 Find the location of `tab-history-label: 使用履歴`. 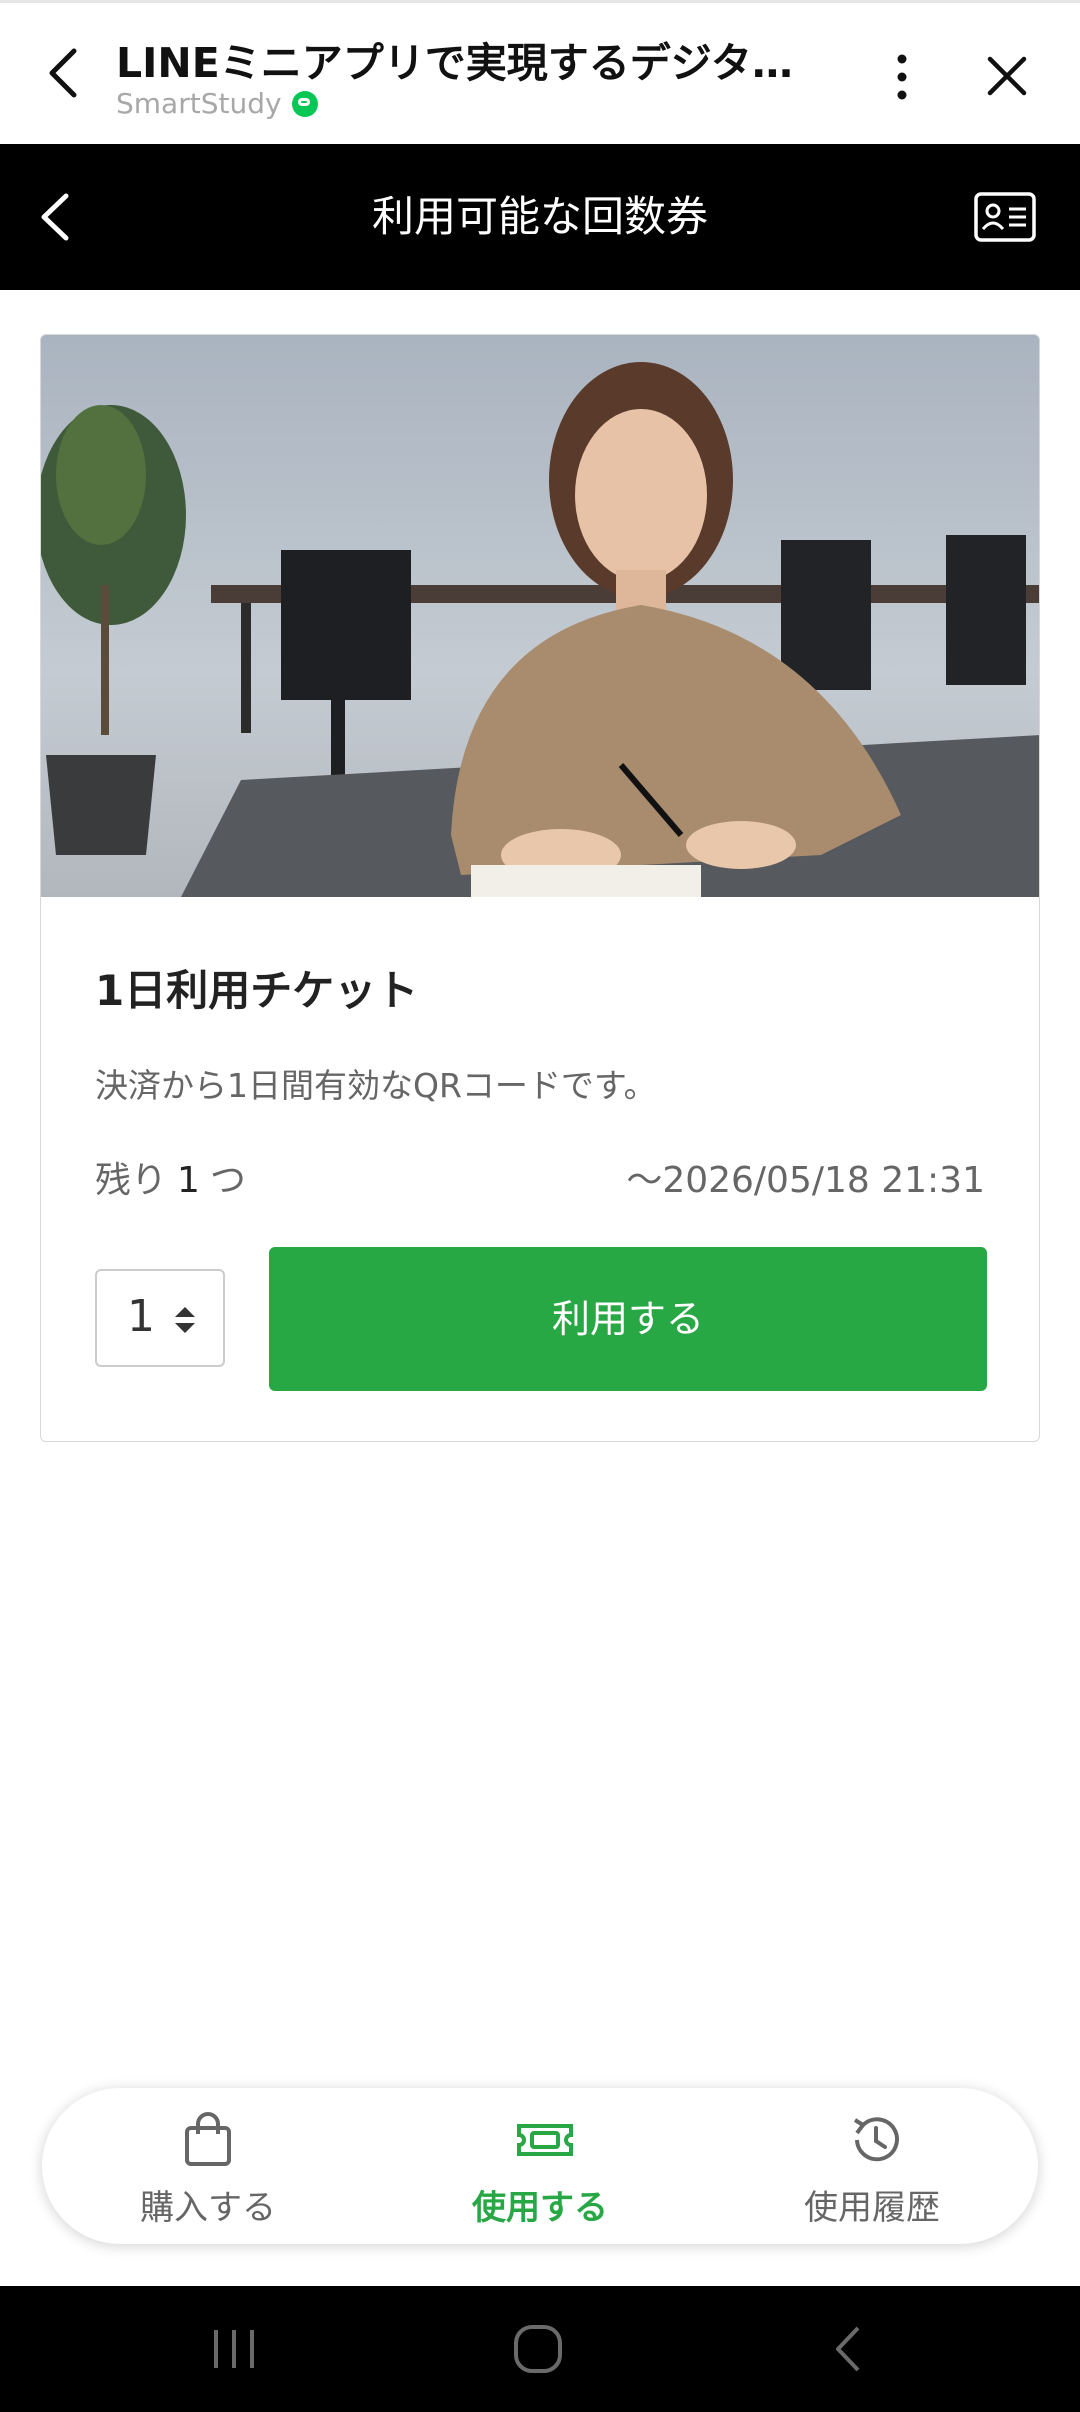

tab-history-label: 使用履歴 is located at coordinates (872, 2208).